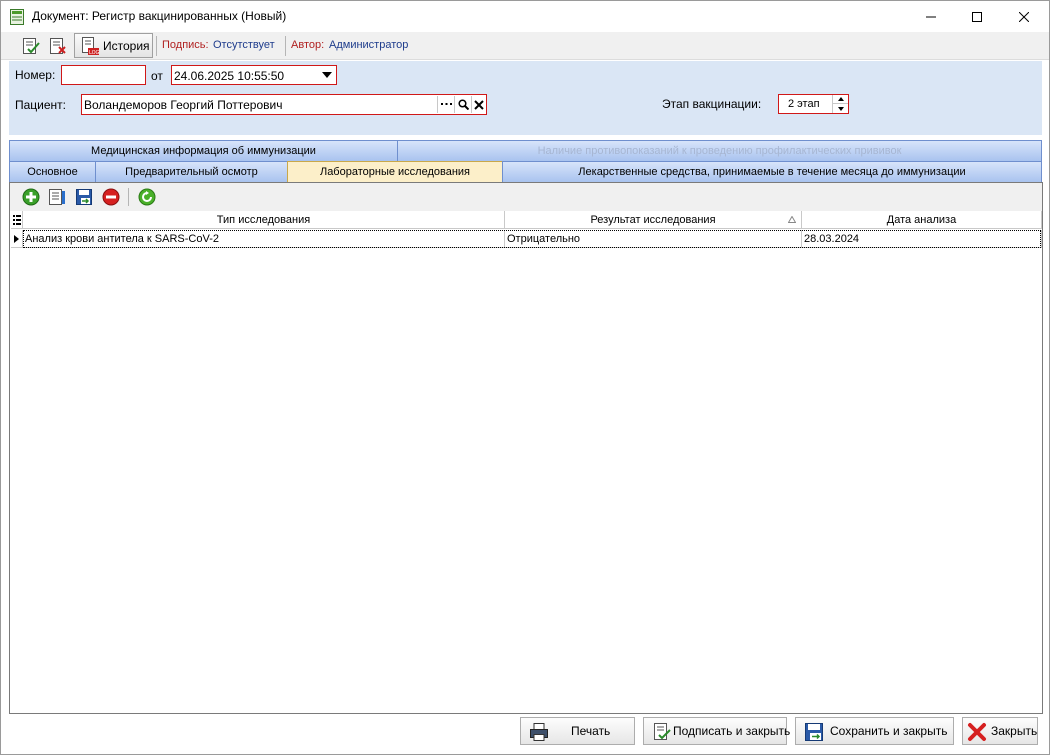 The image size is (1050, 755). I want to click on row-indicator, so click(17, 239).